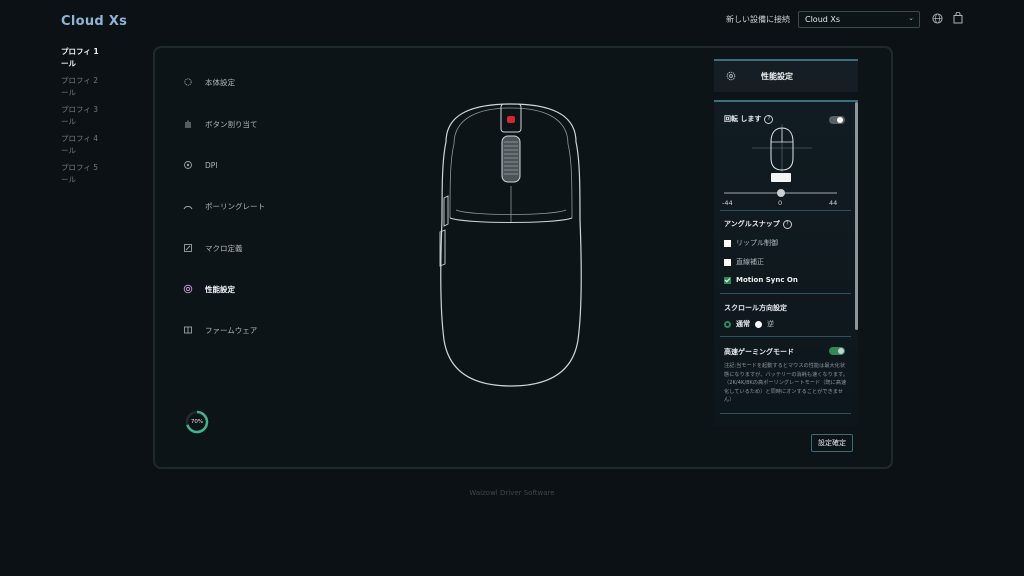  What do you see at coordinates (757, 243) in the screenshot?
I see `checkbox-label: リップル制御` at bounding box center [757, 243].